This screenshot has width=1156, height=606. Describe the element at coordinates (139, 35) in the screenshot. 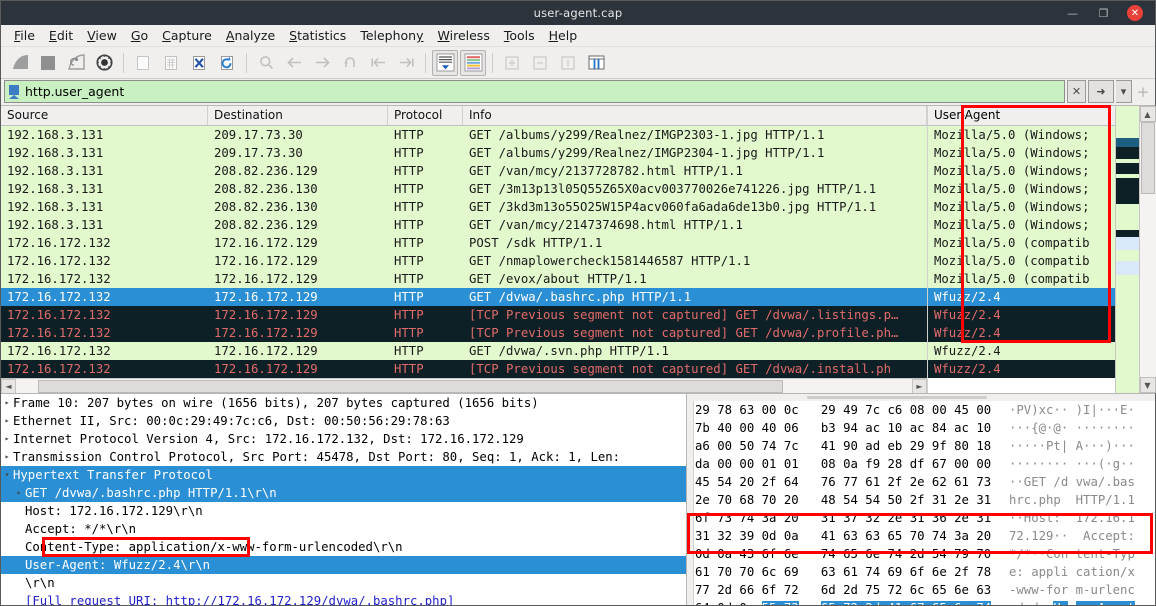

I see `menu-go: Go` at that location.